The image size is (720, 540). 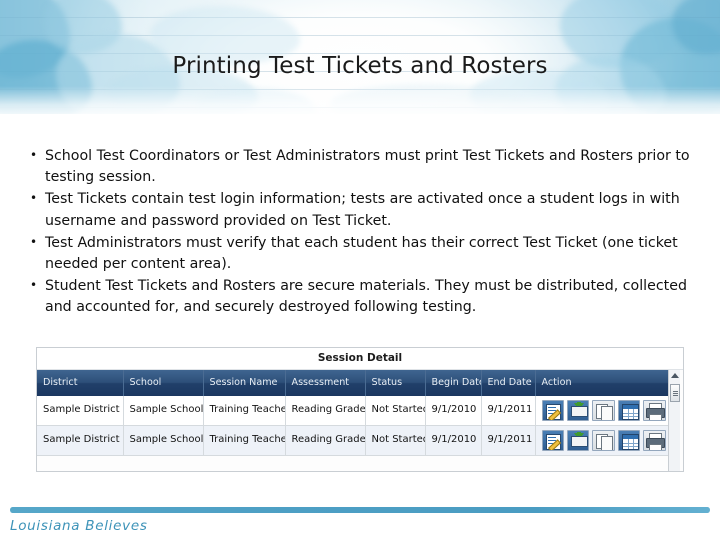 I want to click on header-fade-overlay, so click(x=360, y=100).